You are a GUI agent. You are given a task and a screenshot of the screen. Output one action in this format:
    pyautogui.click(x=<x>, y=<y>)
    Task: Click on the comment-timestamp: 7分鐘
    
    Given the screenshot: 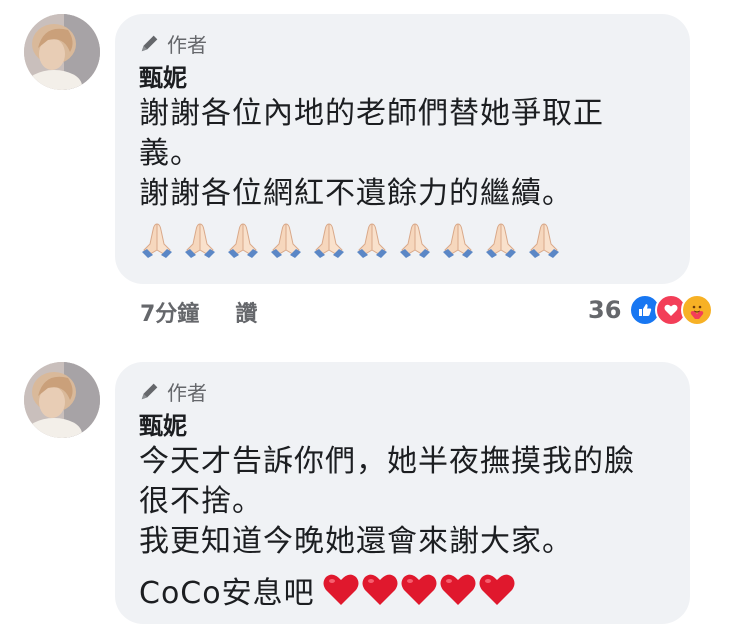 What is the action you would take?
    pyautogui.click(x=169, y=312)
    